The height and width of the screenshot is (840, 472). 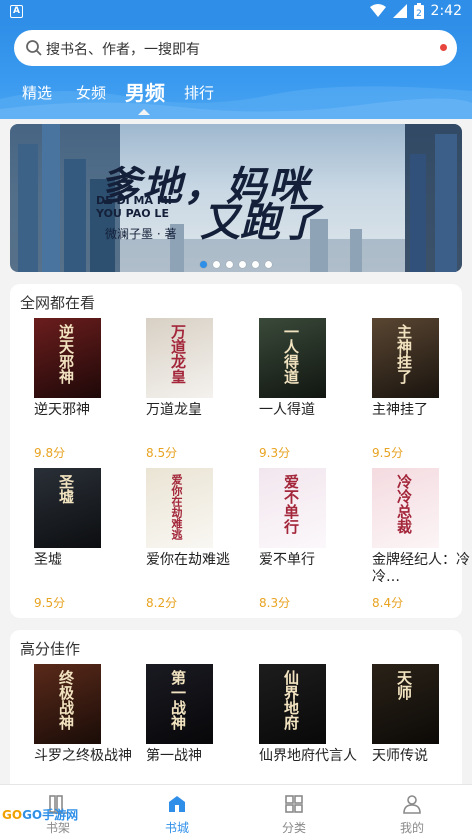 I want to click on book-cover: 爱你在劫难逃, so click(x=179, y=508).